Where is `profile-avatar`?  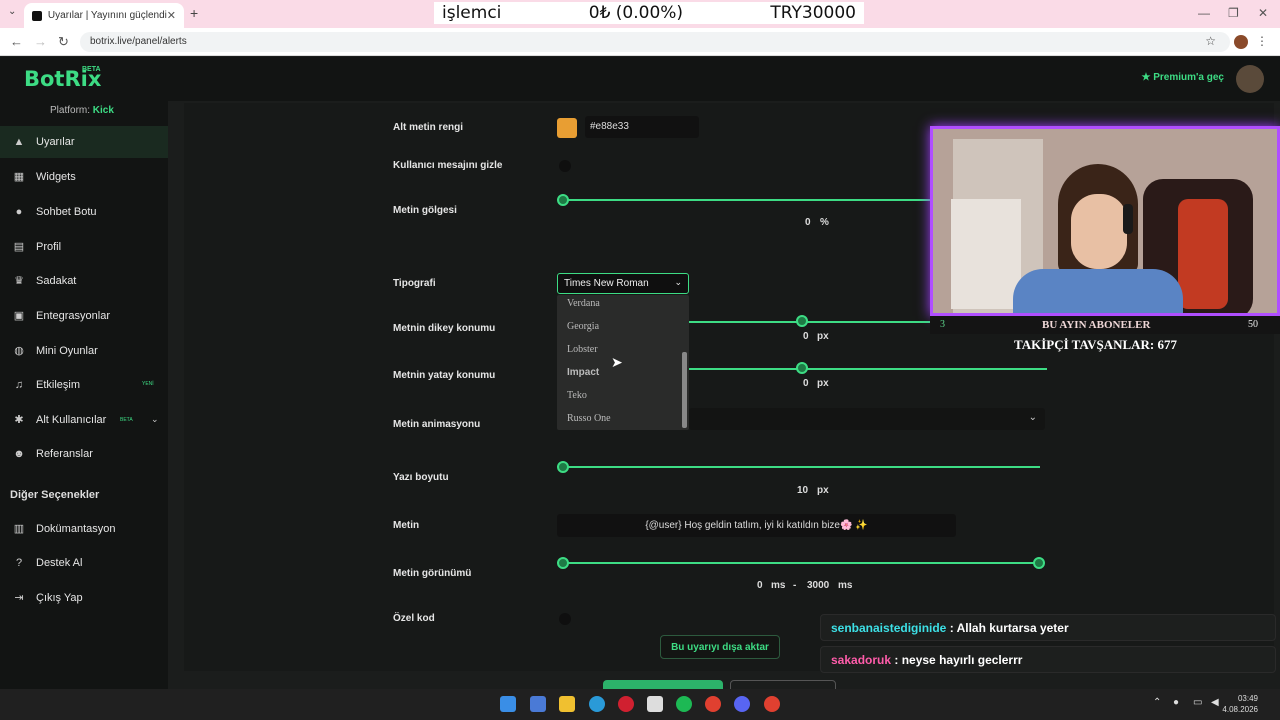 profile-avatar is located at coordinates (1241, 42).